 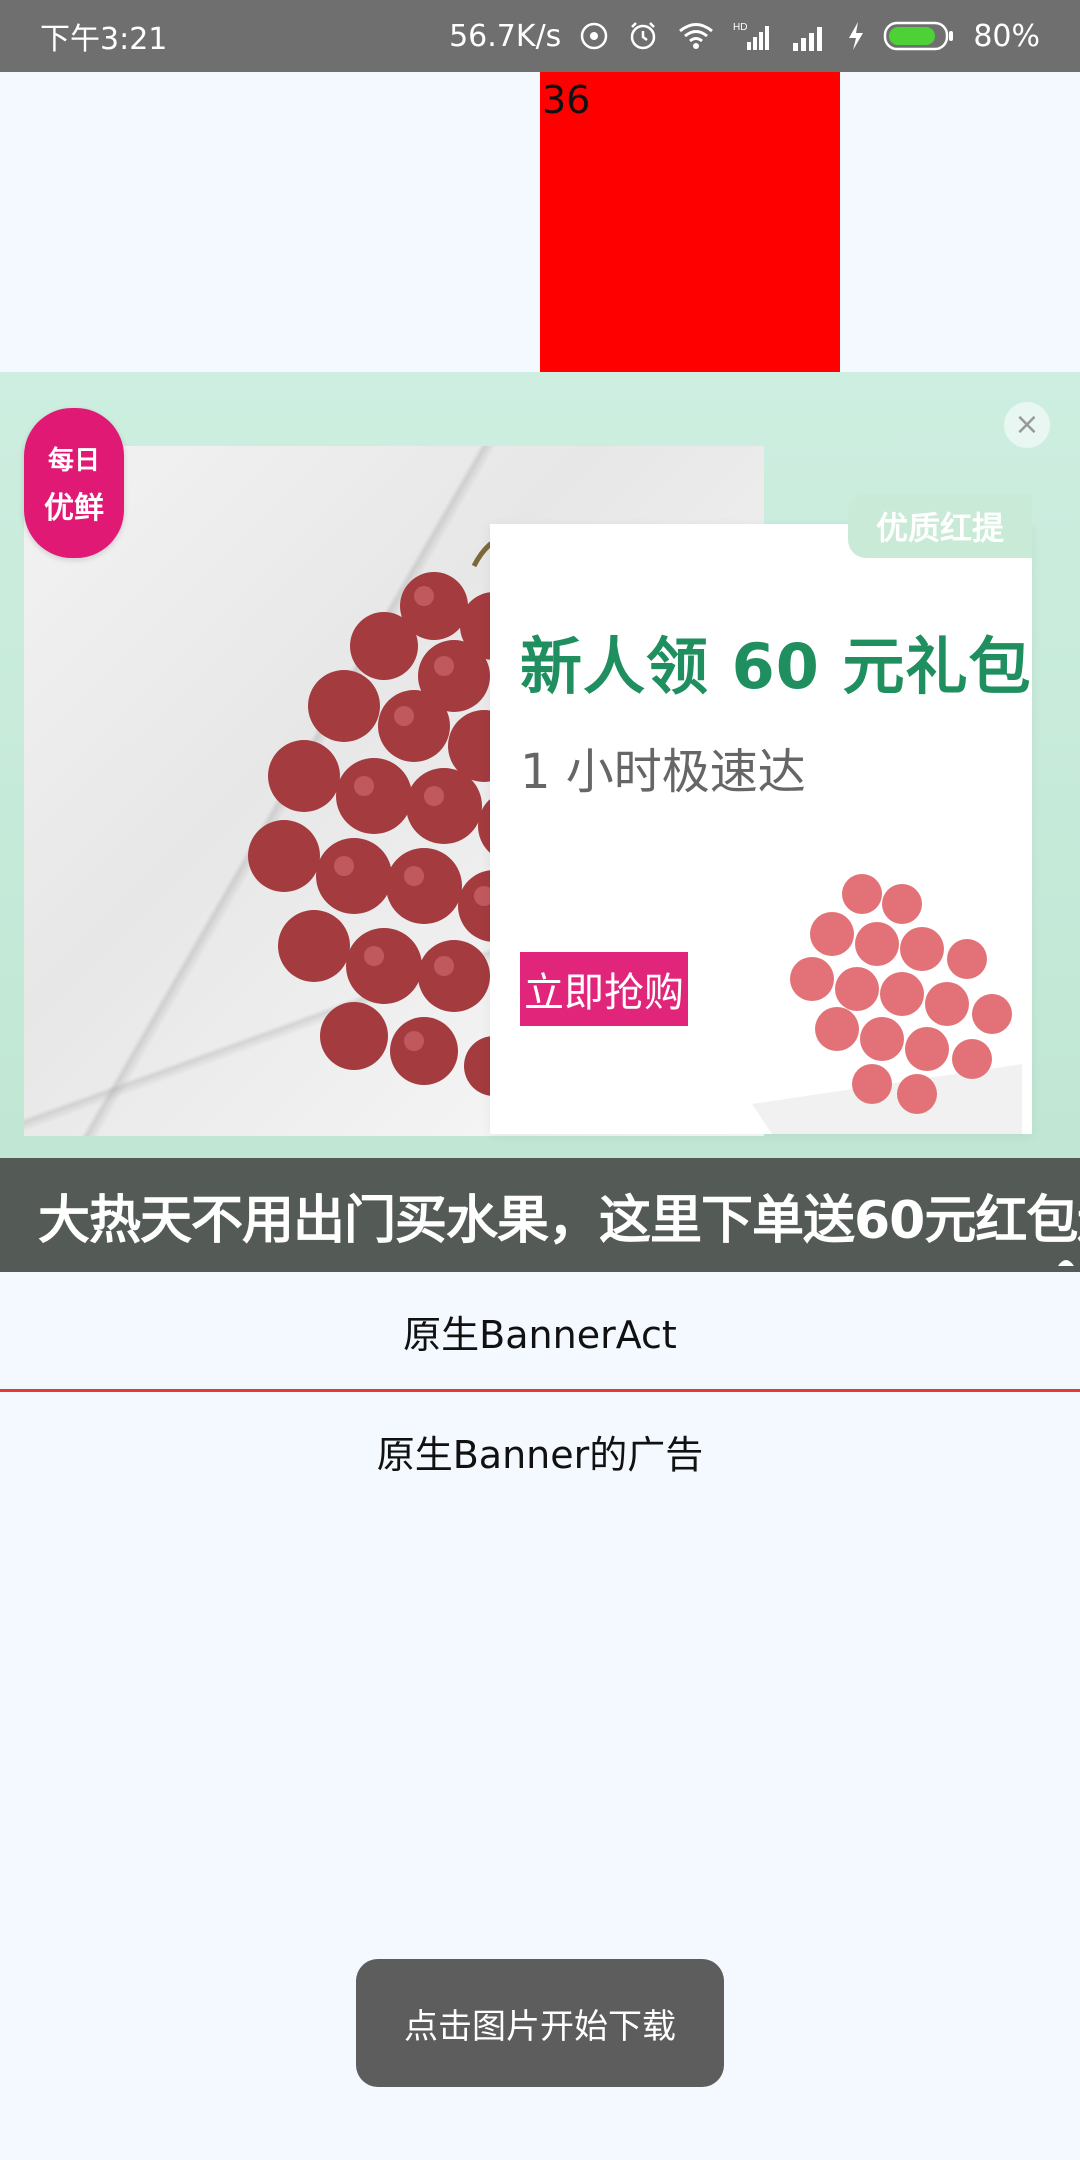 I want to click on logo-text: 优鲜, so click(x=74, y=508).